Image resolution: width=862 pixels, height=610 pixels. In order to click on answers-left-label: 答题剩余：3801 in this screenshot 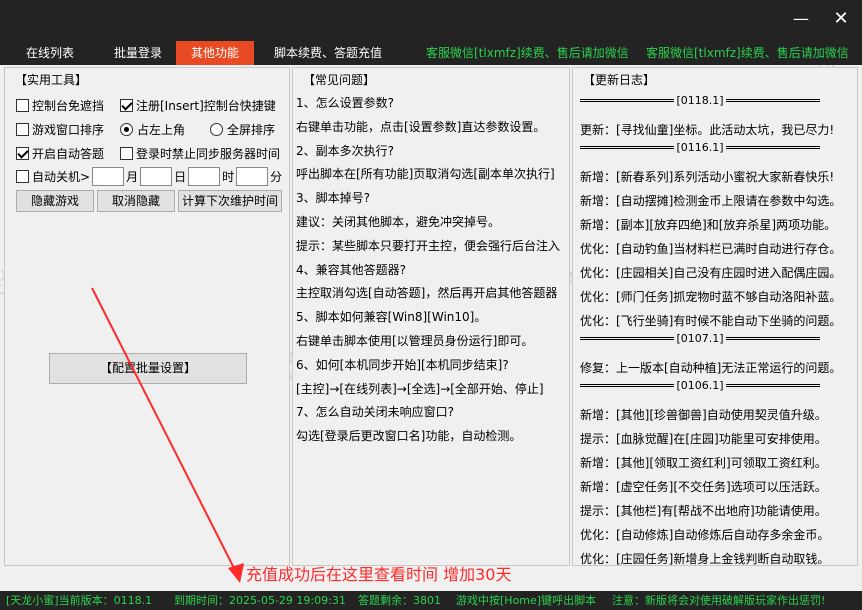, I will do `click(399, 600)`.